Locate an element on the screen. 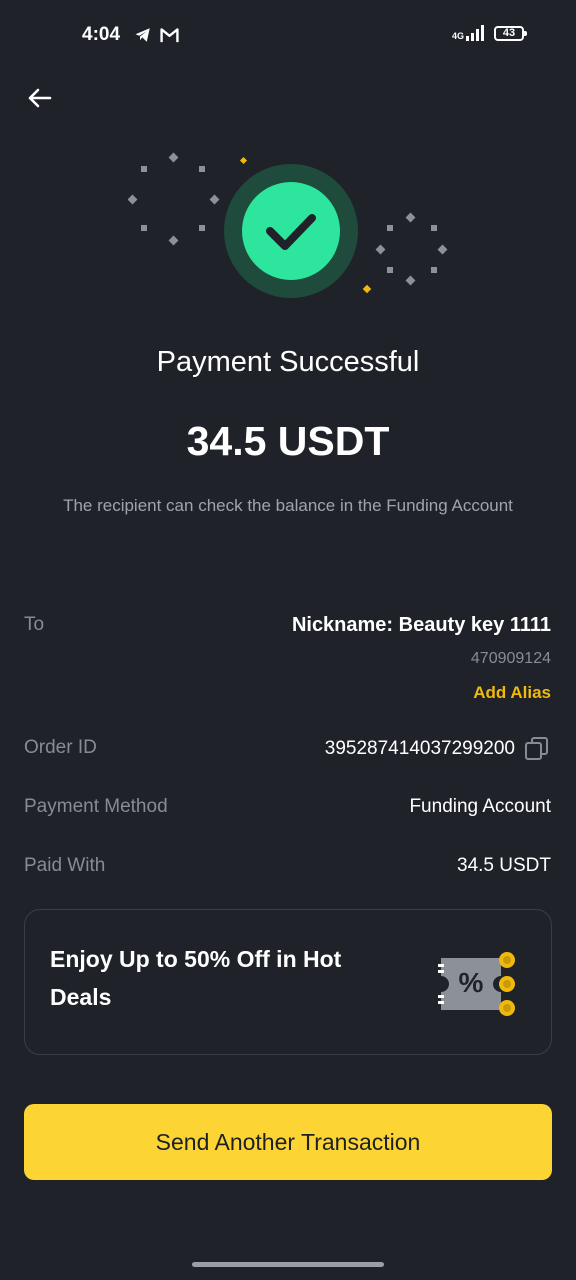 The height and width of the screenshot is (1280, 576). status-app-icons is located at coordinates (156, 35).